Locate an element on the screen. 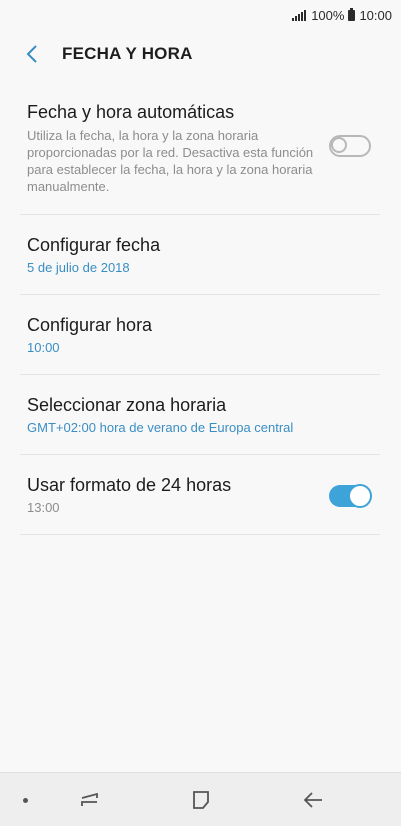  automatic-date-time-toggle is located at coordinates (350, 146).